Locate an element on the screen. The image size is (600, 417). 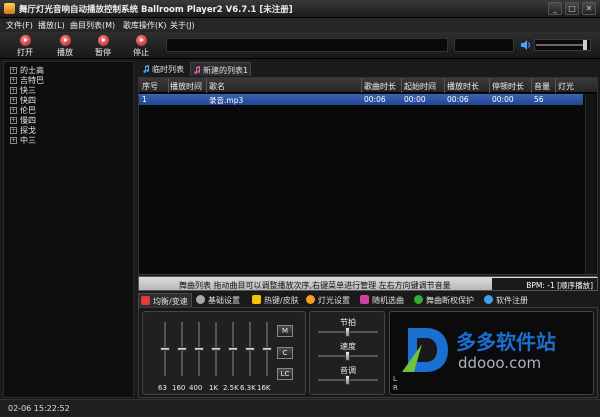
tempo-controls: 节拍 速度 音调 is located at coordinates (347, 353).